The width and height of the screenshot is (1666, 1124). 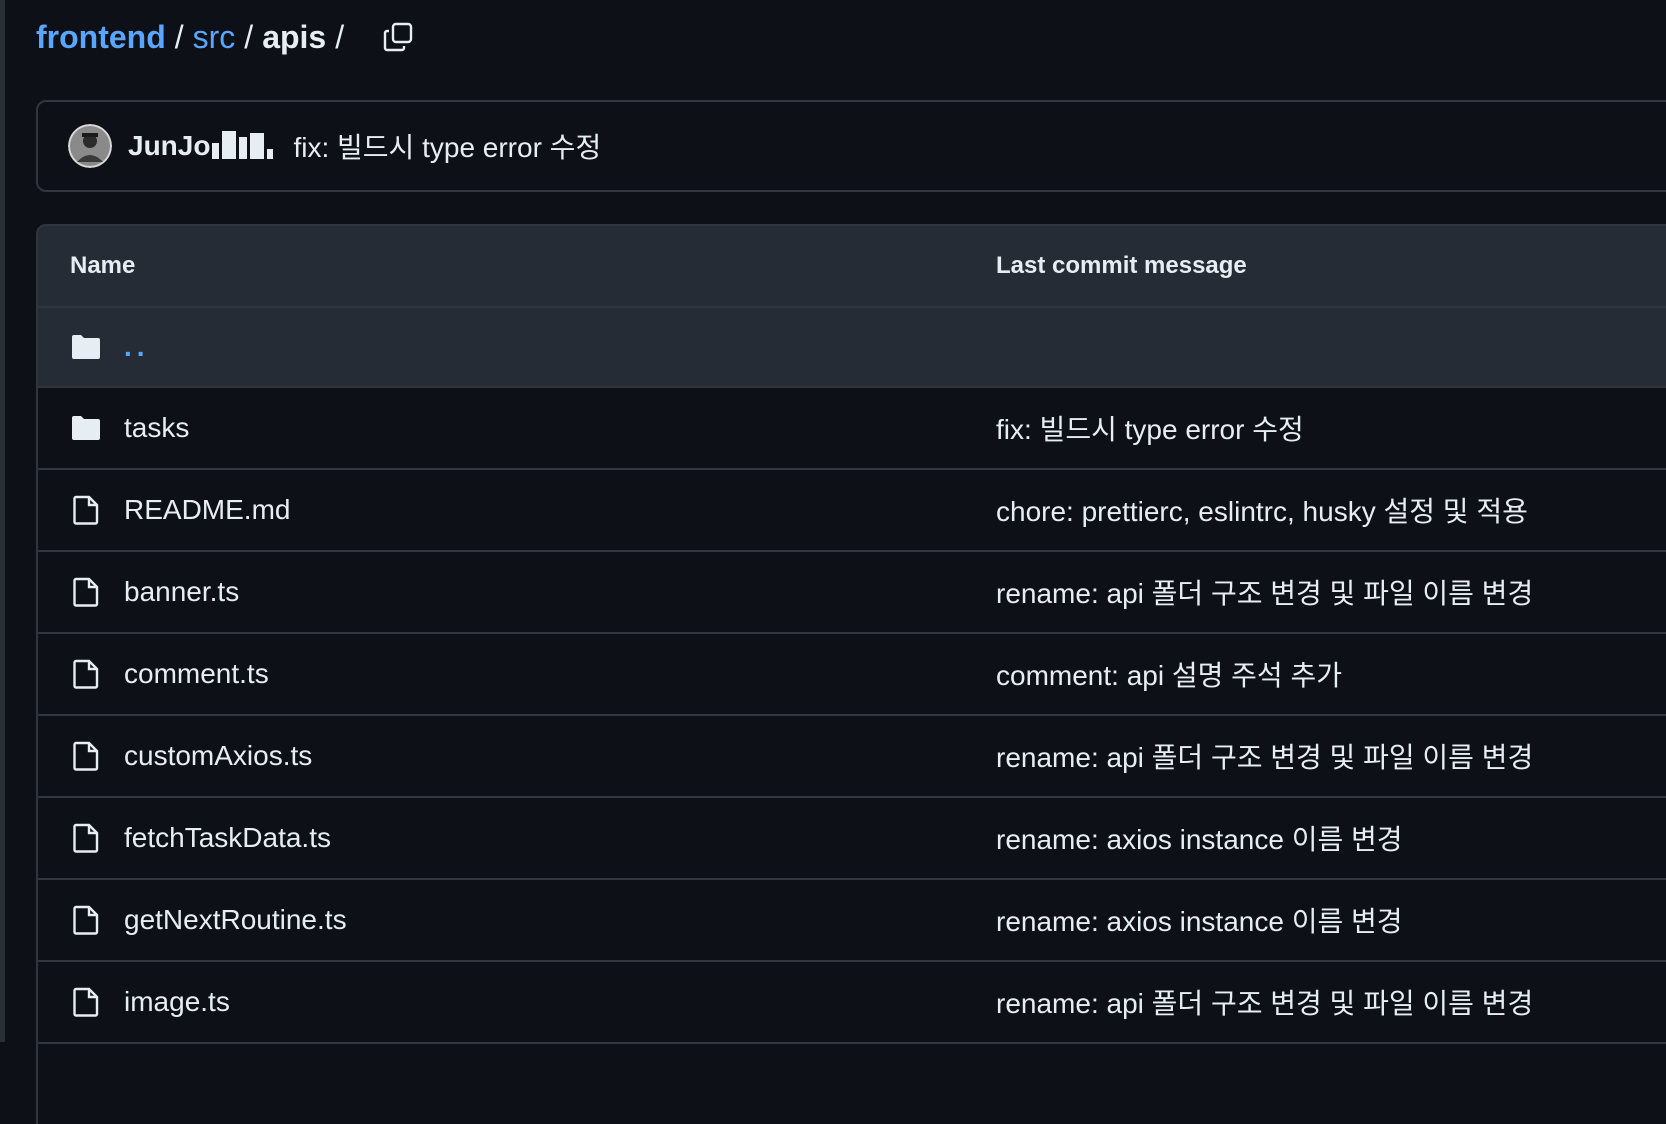 What do you see at coordinates (294, 36) in the screenshot?
I see `breadcrumb-apis: apis` at bounding box center [294, 36].